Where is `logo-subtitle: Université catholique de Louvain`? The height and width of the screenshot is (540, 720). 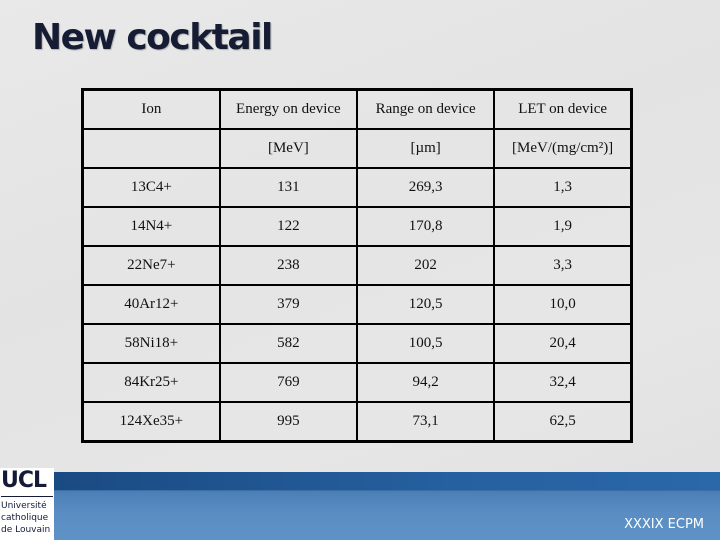
logo-subtitle: Université catholique de Louvain is located at coordinates (28, 518).